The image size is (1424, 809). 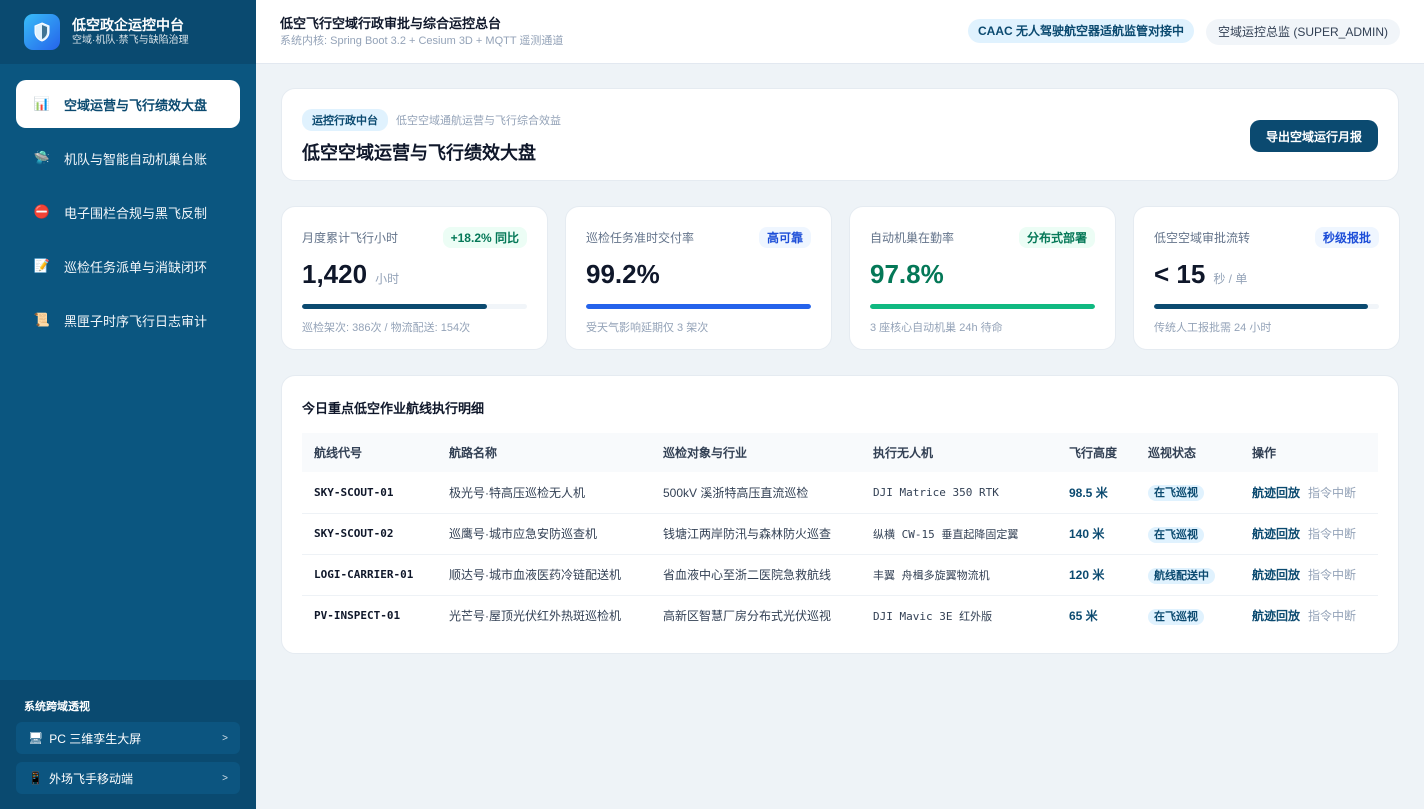 What do you see at coordinates (391, 23) in the screenshot?
I see `header-title: 低空飞行空域行政审批与综合运控总台` at bounding box center [391, 23].